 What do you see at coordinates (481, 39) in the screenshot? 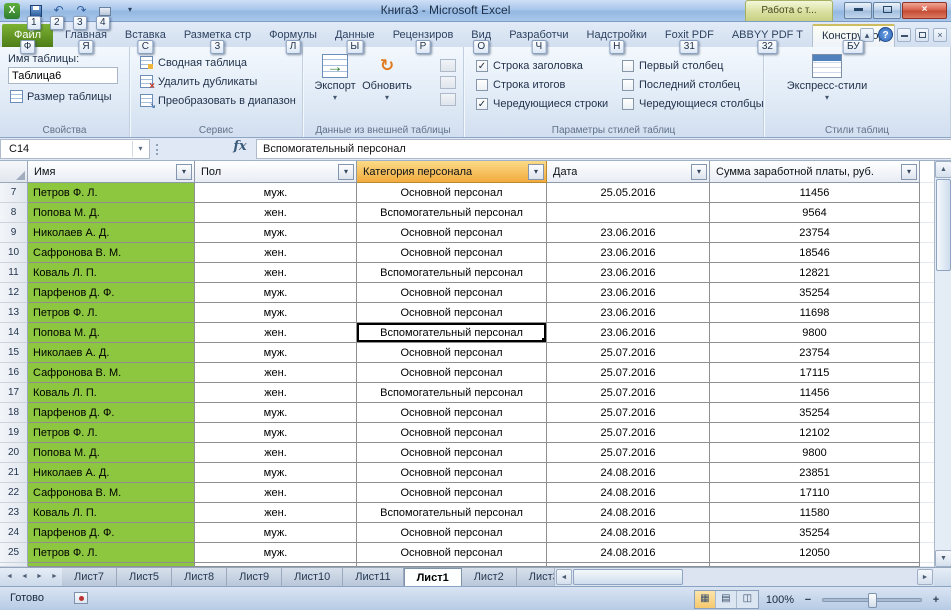
I see `tab-вид: Вид О` at bounding box center [481, 39].